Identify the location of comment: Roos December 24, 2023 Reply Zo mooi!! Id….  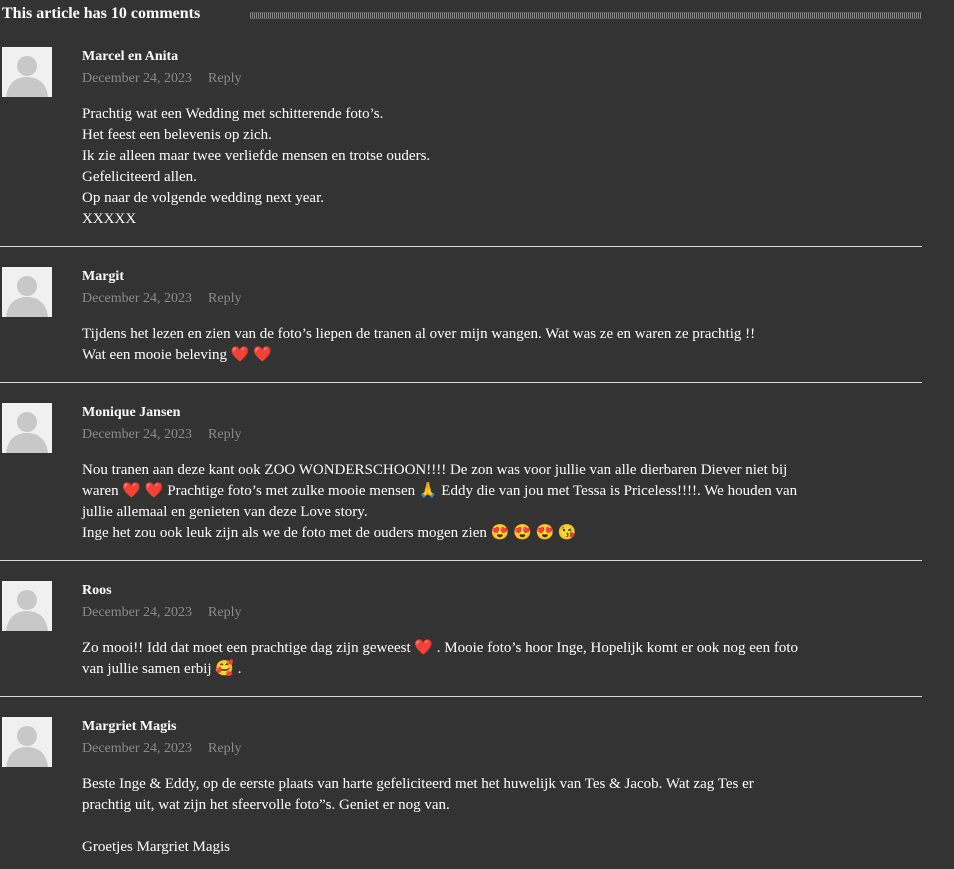
(461, 639).